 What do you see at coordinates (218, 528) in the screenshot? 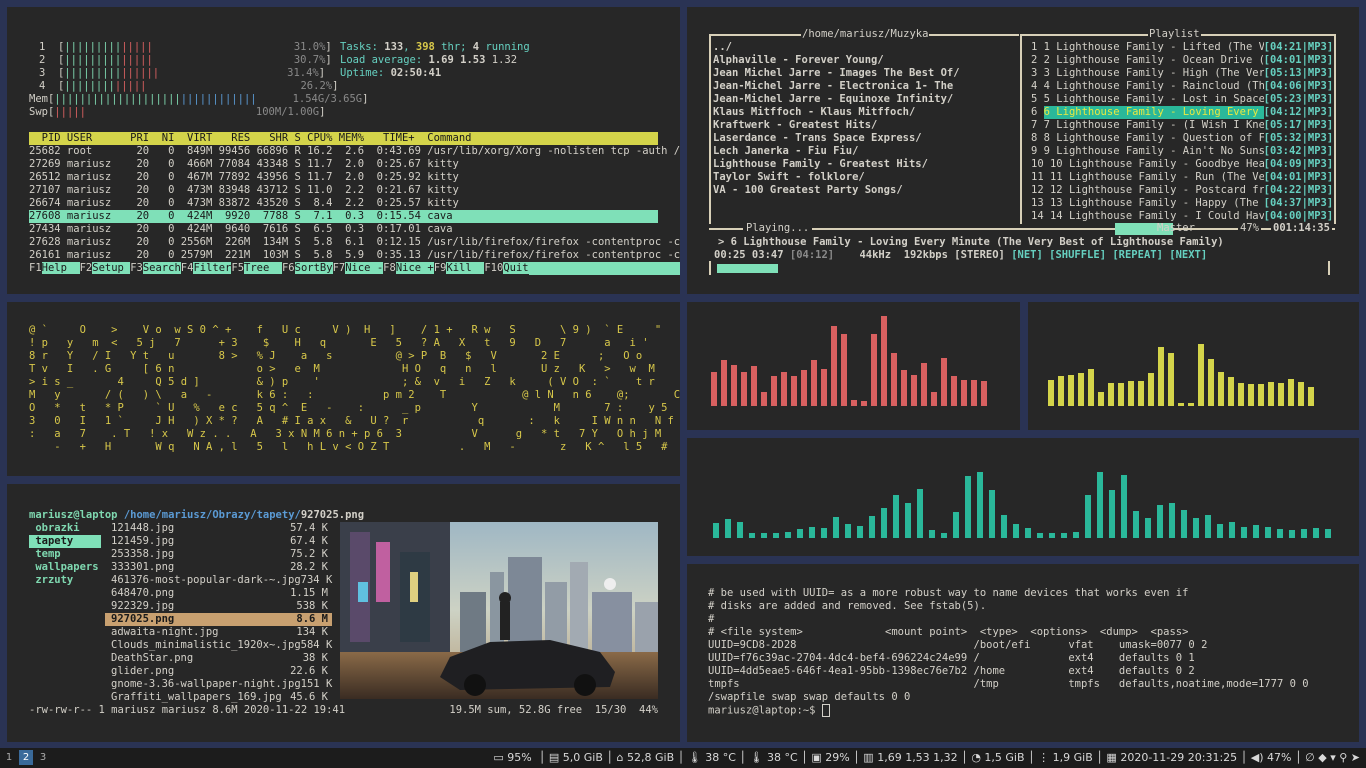
I see `file-row: 121448.jpg 57.4 K` at bounding box center [218, 528].